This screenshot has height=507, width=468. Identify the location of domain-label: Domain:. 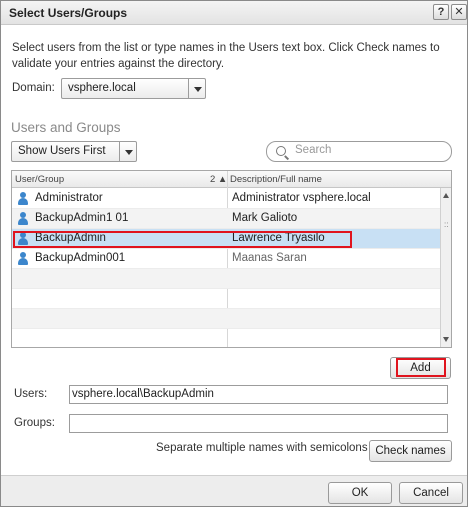
(33, 88).